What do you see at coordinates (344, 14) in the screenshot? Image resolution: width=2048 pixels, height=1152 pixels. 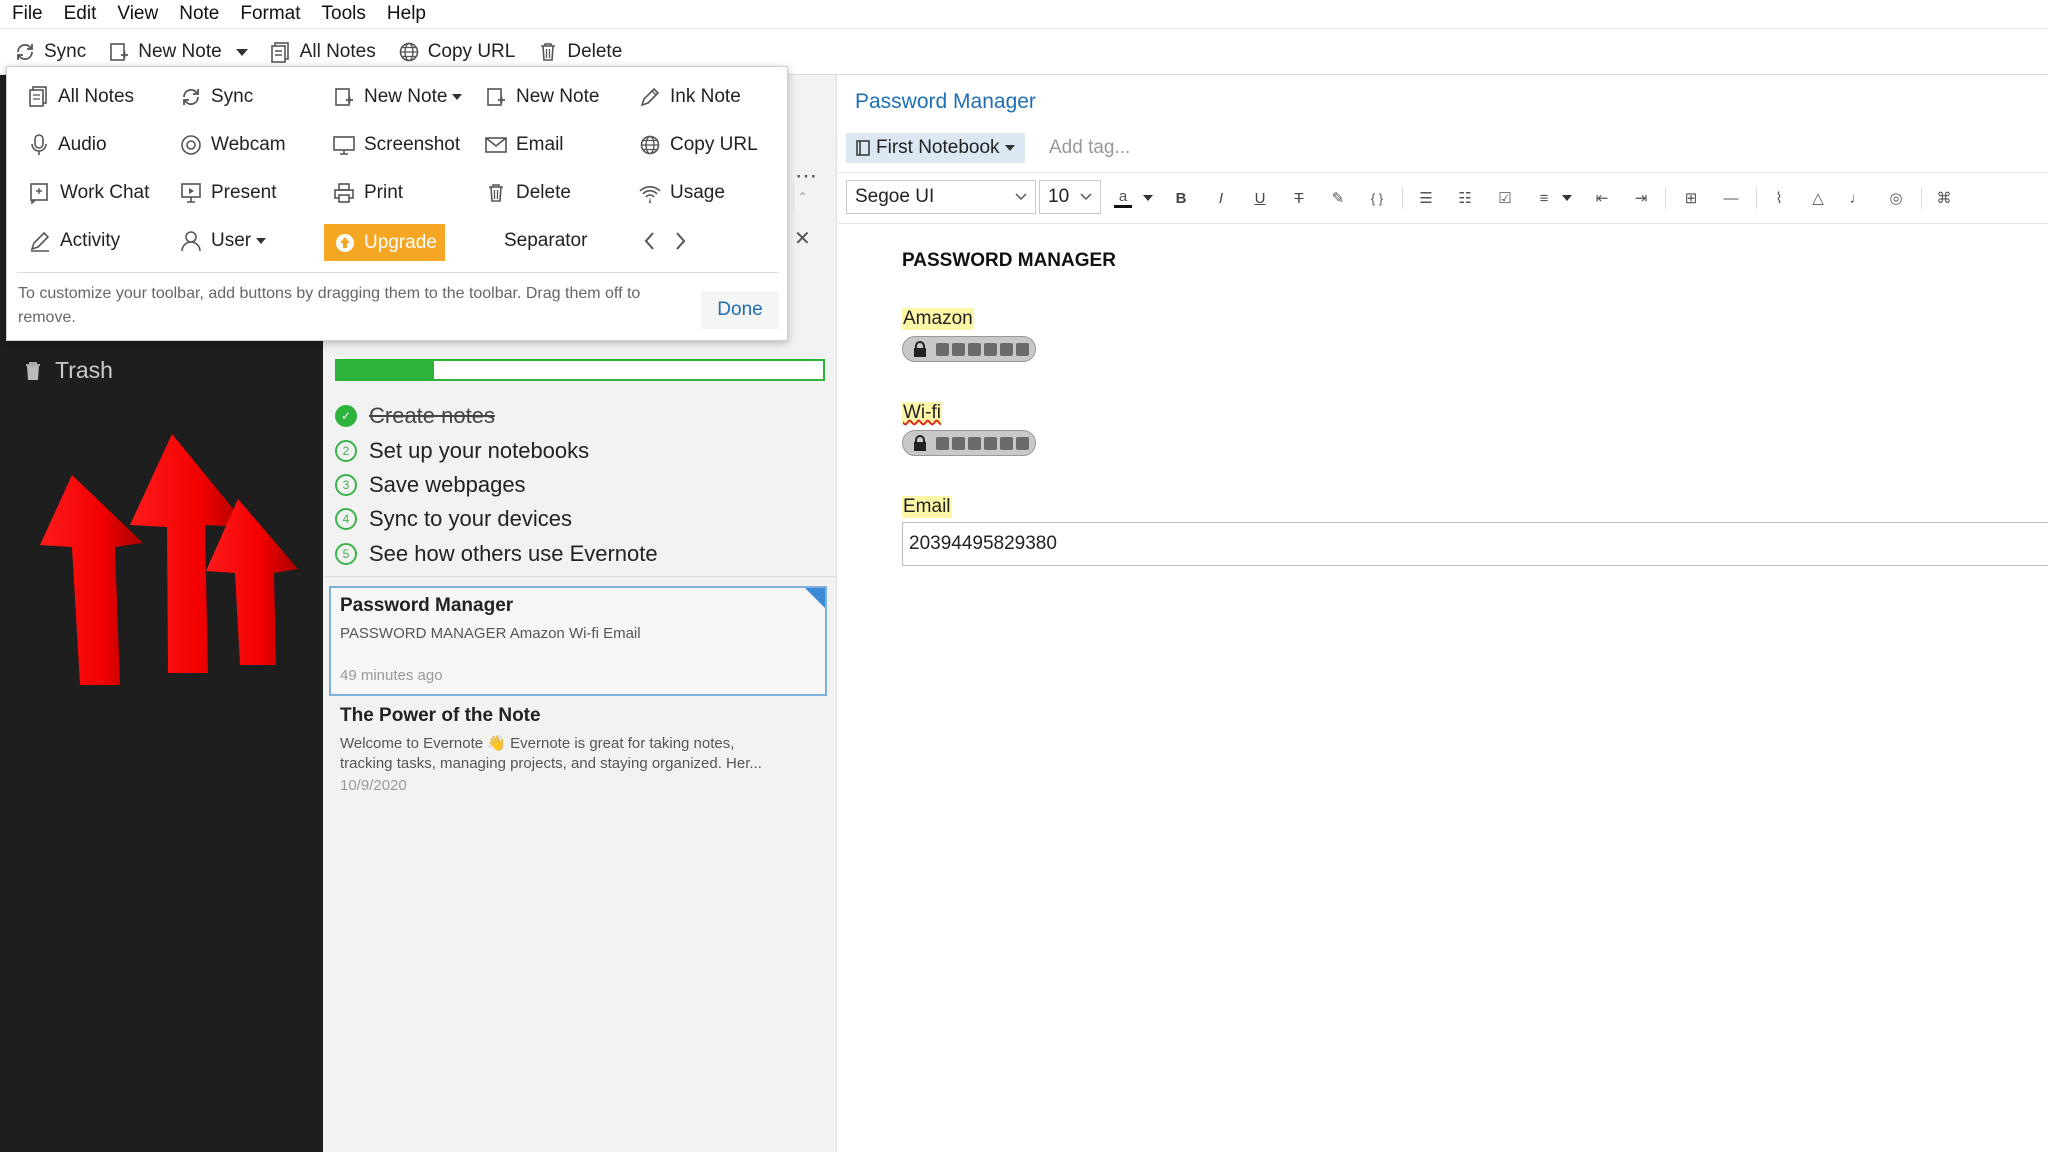 I see `menu-tools: Tools` at bounding box center [344, 14].